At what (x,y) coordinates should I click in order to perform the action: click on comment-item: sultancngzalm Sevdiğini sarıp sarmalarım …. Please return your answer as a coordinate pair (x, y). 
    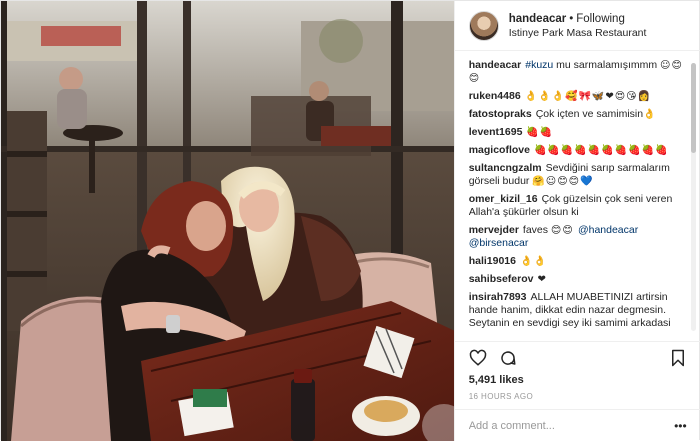
    Looking at the image, I should click on (580, 175).